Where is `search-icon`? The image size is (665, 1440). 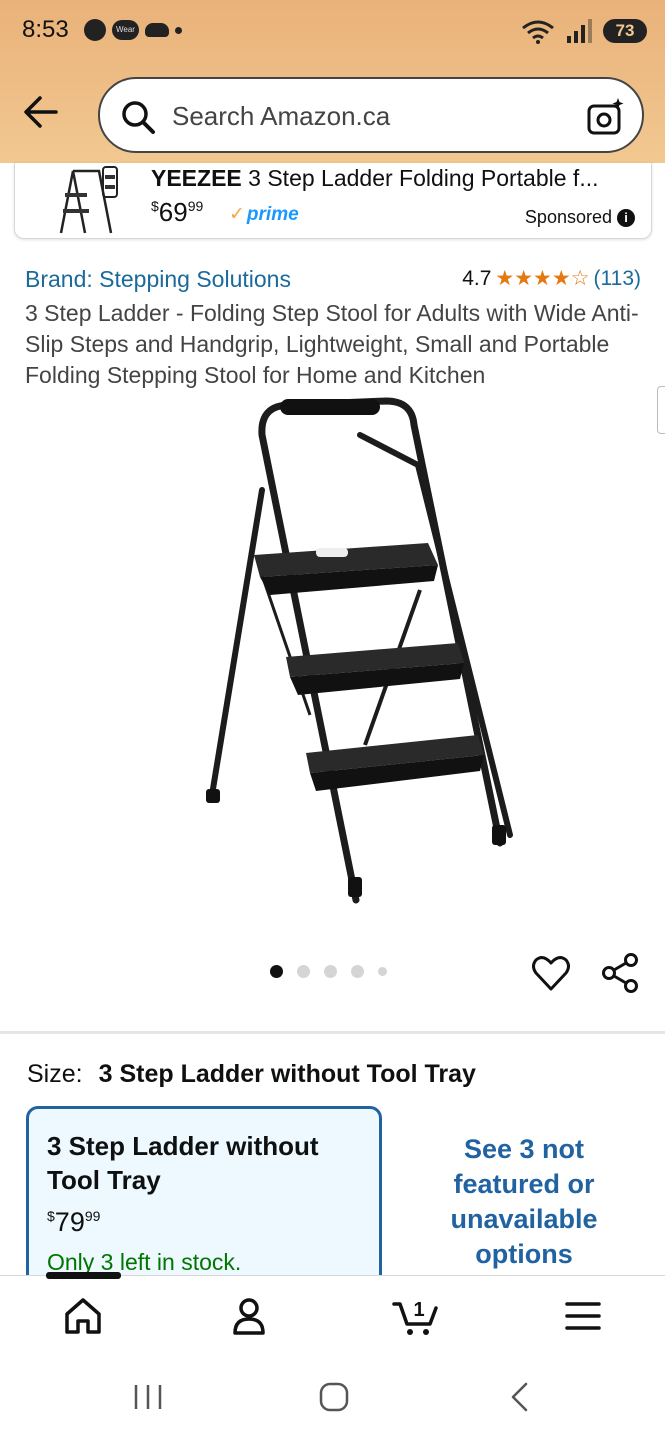 search-icon is located at coordinates (138, 117).